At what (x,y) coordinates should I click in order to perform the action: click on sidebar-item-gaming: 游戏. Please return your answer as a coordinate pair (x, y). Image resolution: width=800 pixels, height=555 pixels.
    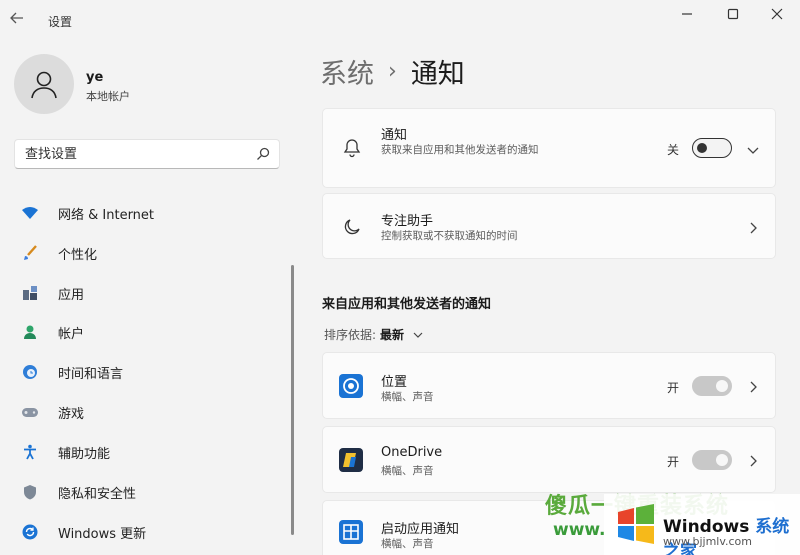
    Looking at the image, I should click on (151, 412).